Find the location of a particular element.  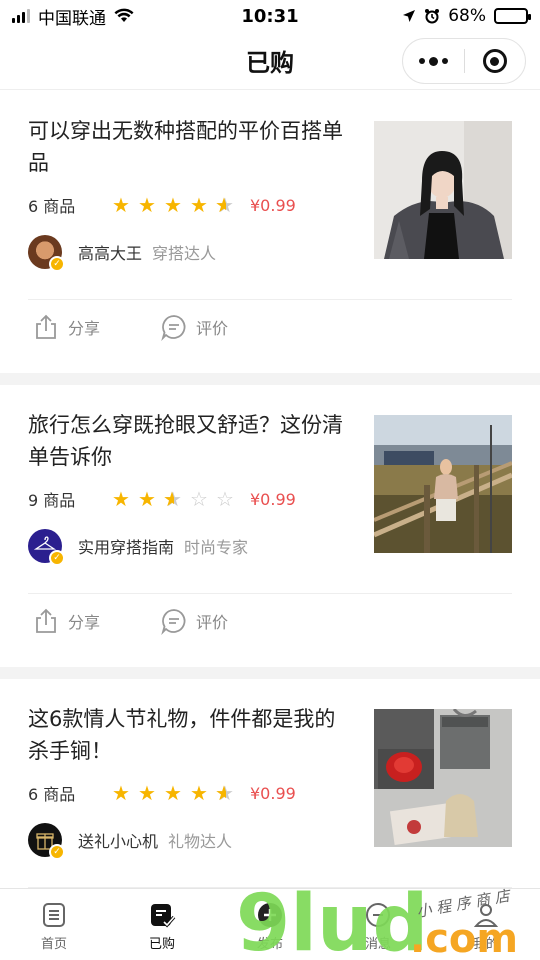

more-button is located at coordinates (433, 61).